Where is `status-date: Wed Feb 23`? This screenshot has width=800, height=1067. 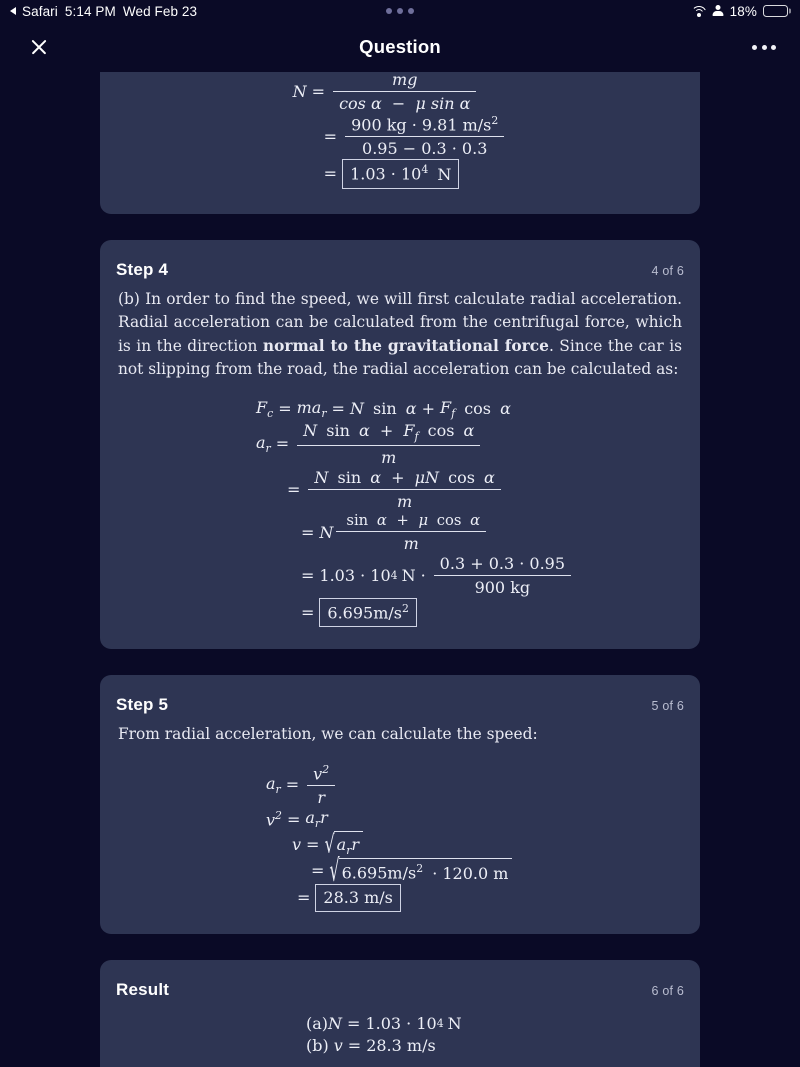 status-date: Wed Feb 23 is located at coordinates (160, 11).